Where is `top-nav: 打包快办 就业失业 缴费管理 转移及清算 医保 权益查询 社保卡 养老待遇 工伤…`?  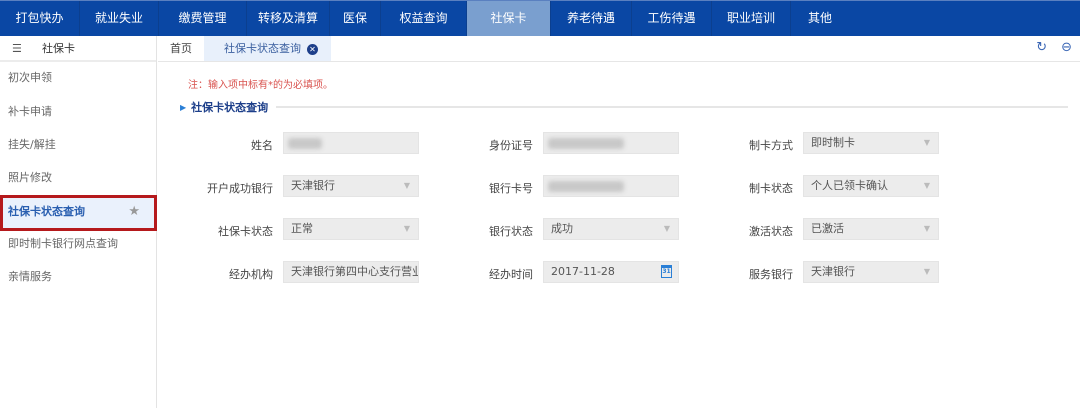 top-nav: 打包快办 就业失业 缴费管理 转移及清算 医保 权益查询 社保卡 养老待遇 工伤… is located at coordinates (540, 18).